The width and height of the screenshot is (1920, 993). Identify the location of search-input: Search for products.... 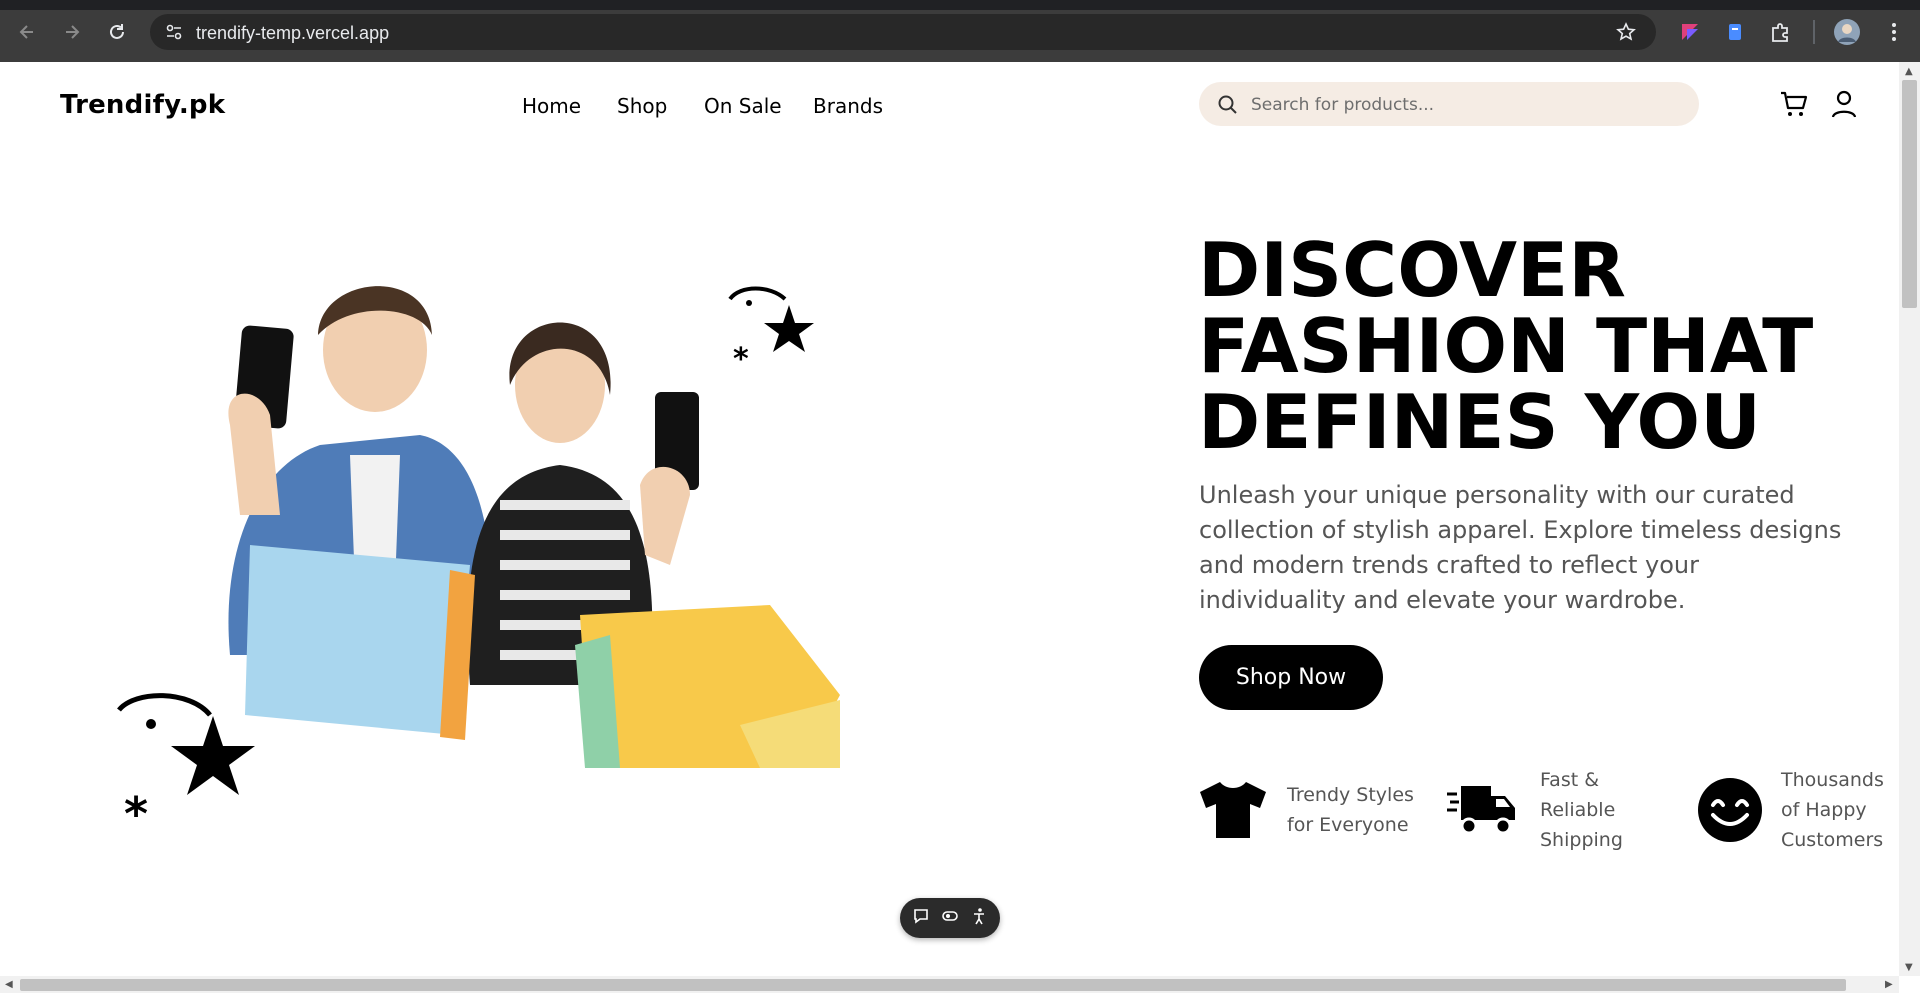
(1449, 104).